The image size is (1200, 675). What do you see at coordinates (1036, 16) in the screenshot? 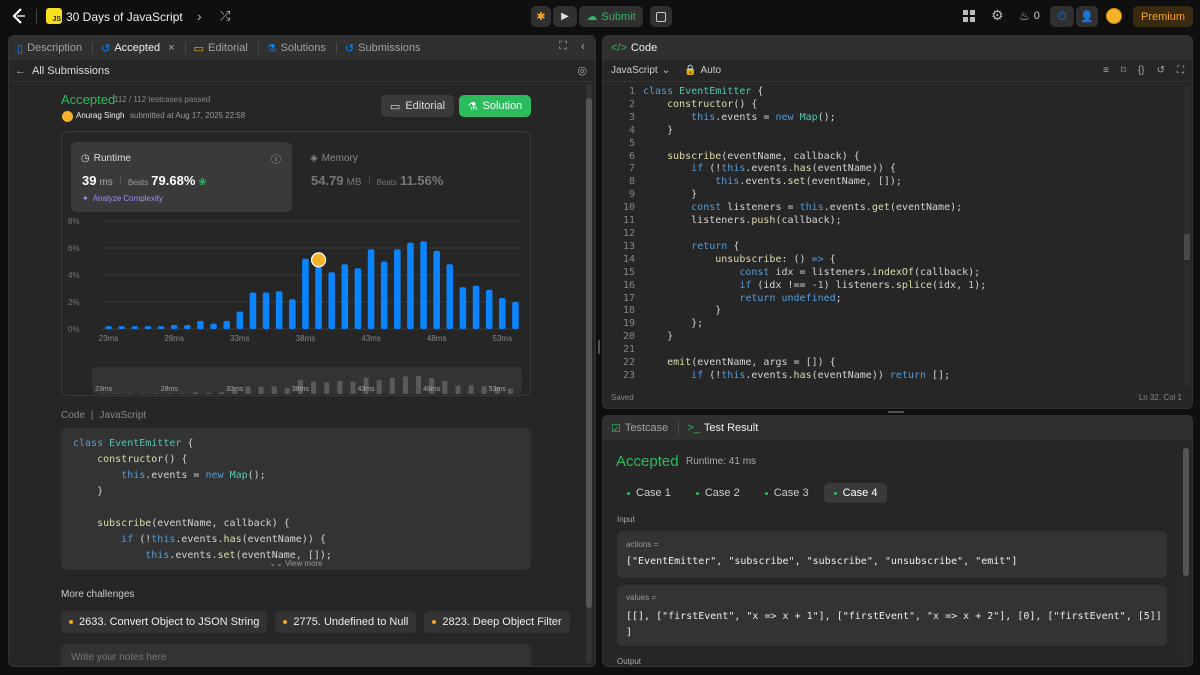
I see `streak-count: 0` at bounding box center [1036, 16].